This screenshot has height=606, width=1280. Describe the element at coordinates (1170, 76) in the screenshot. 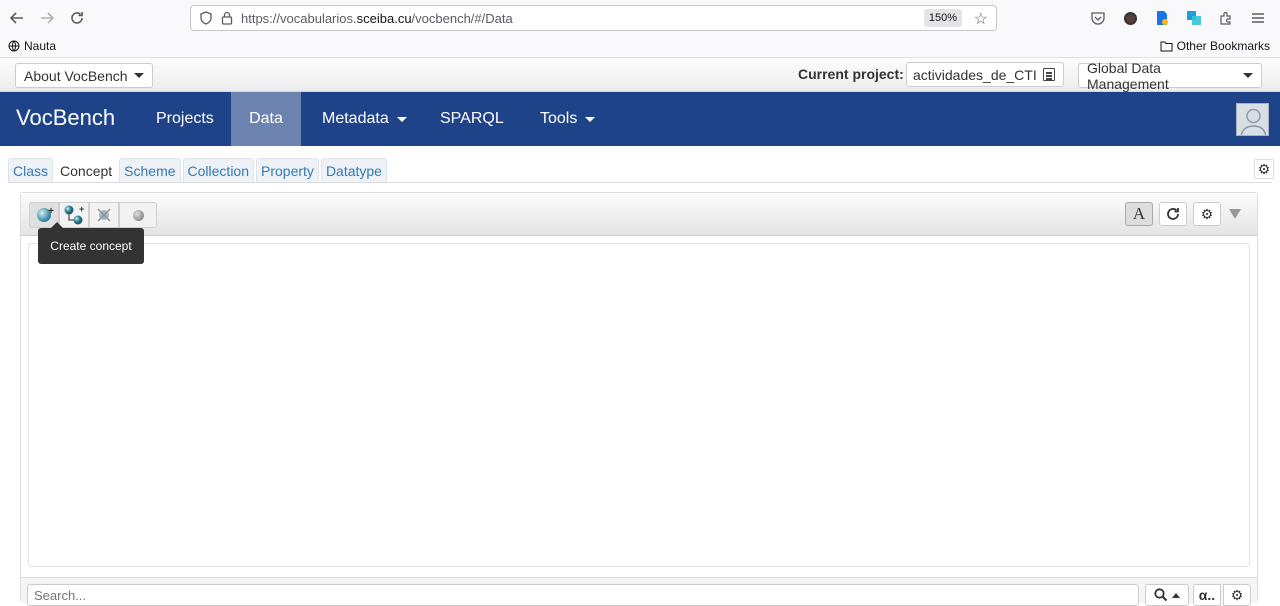

I see `global-data-management-dropdown: Global Data Management` at that location.